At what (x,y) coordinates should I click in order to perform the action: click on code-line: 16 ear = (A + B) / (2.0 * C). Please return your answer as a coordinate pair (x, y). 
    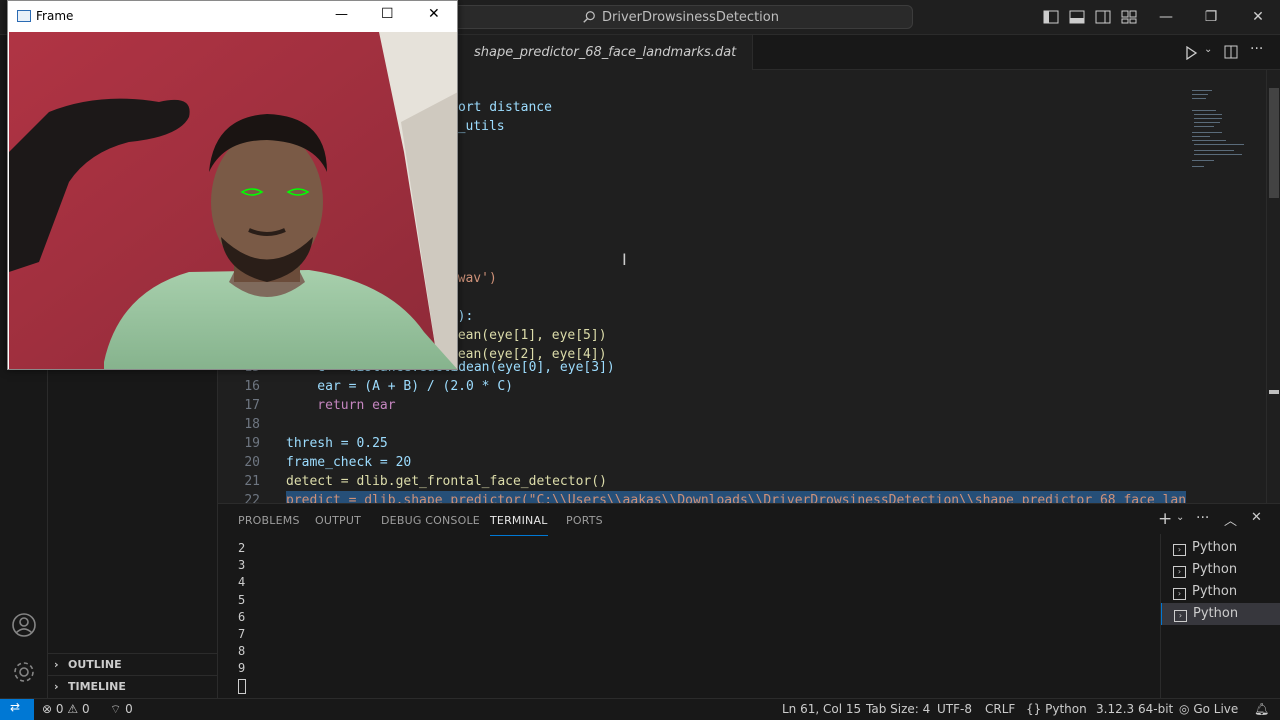
    Looking at the image, I should click on (378, 386).